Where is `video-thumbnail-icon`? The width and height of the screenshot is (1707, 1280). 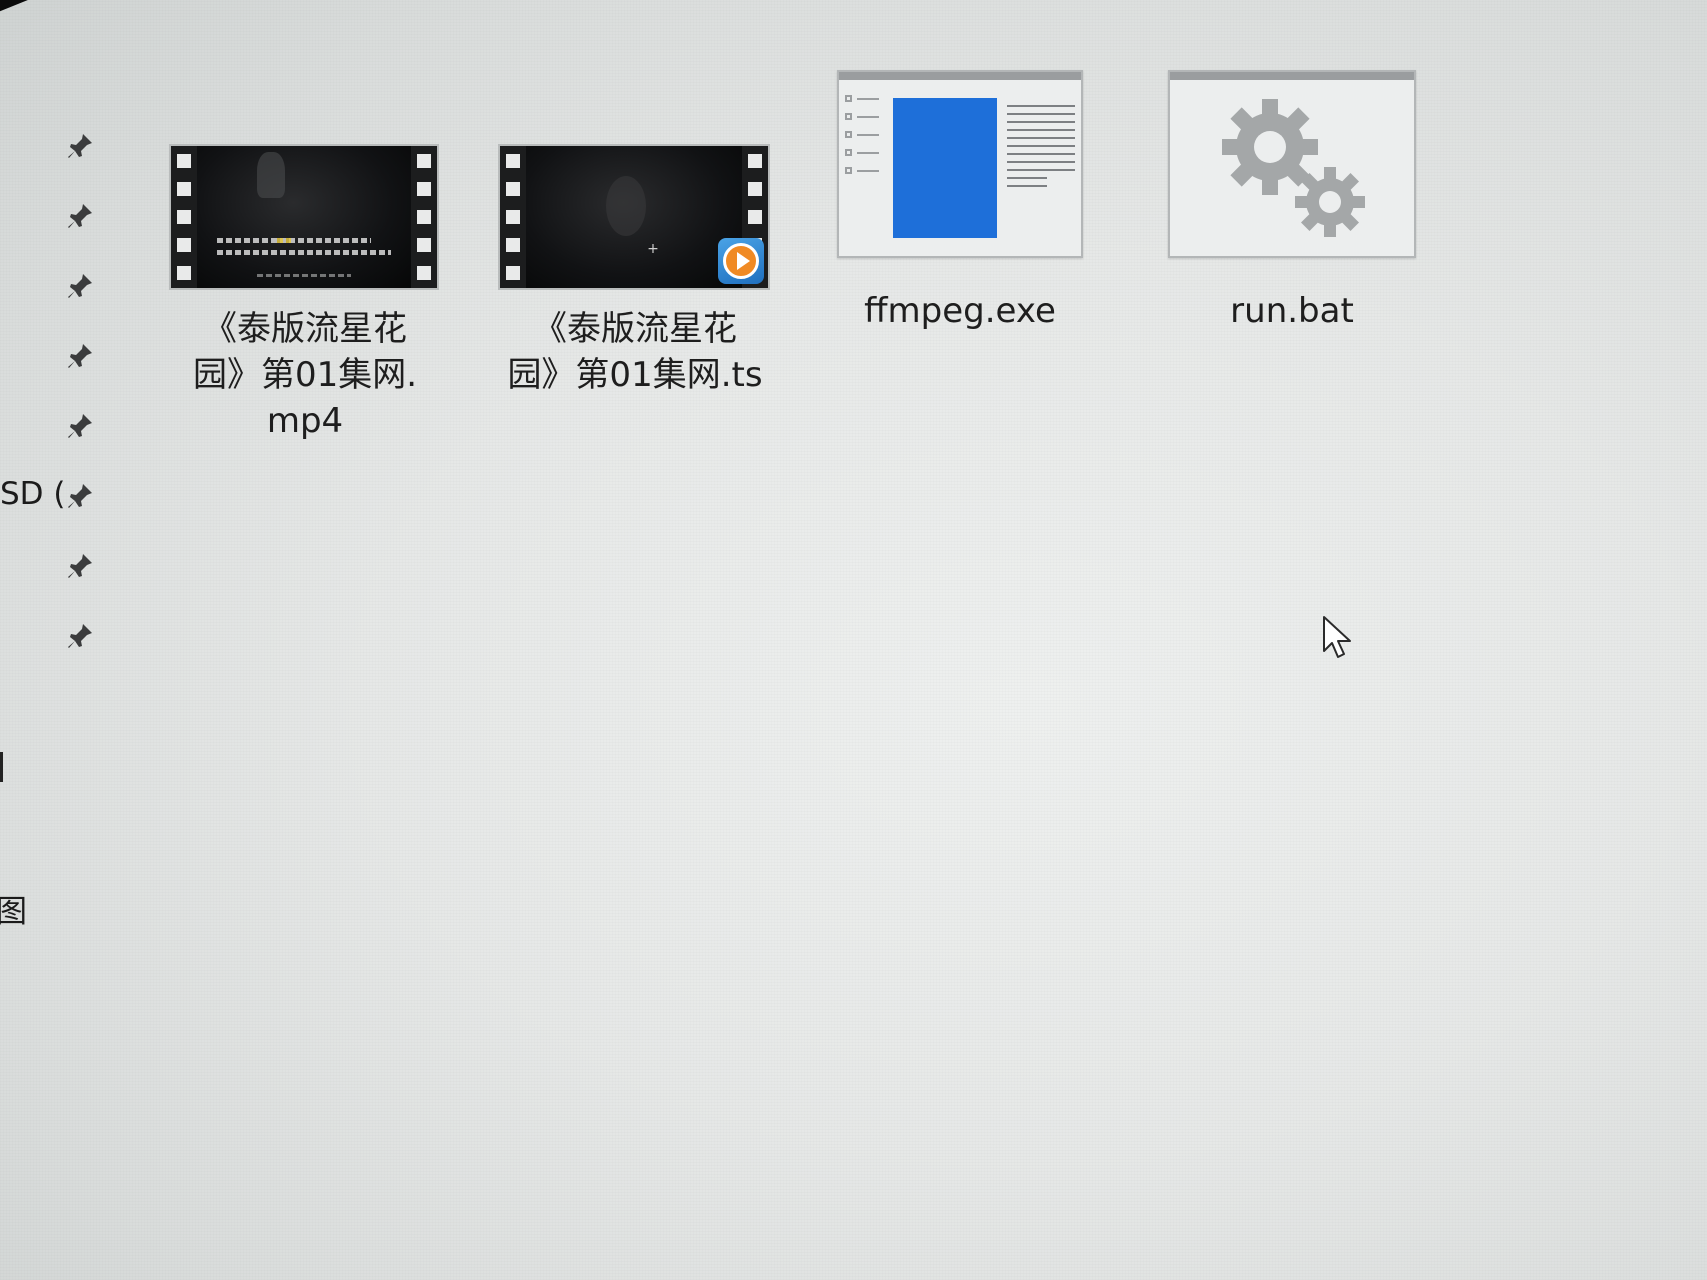
video-thumbnail-icon is located at coordinates (305, 216).